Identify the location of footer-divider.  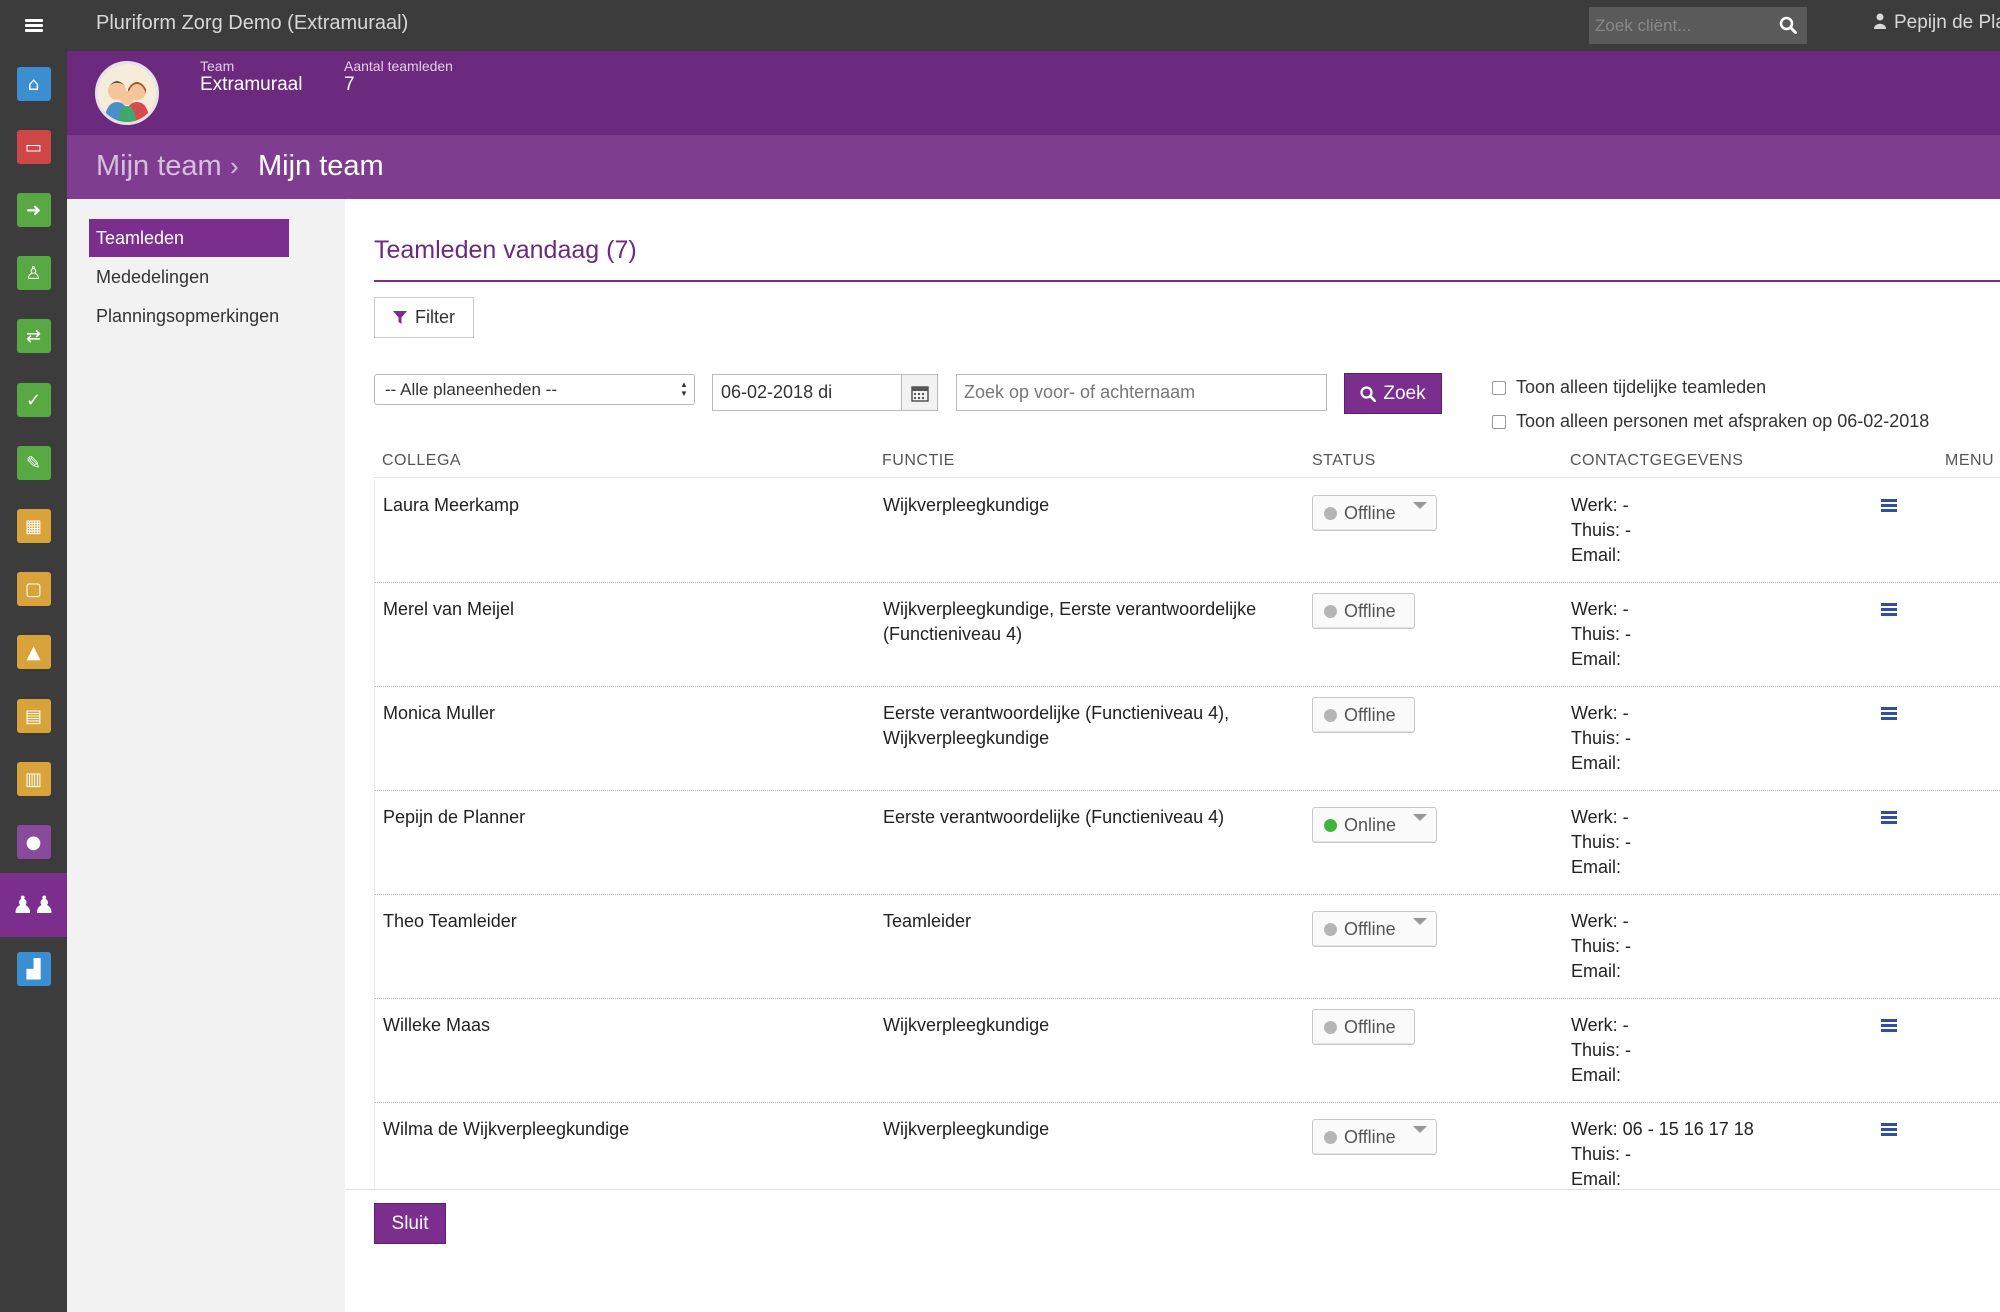
(1172, 1189).